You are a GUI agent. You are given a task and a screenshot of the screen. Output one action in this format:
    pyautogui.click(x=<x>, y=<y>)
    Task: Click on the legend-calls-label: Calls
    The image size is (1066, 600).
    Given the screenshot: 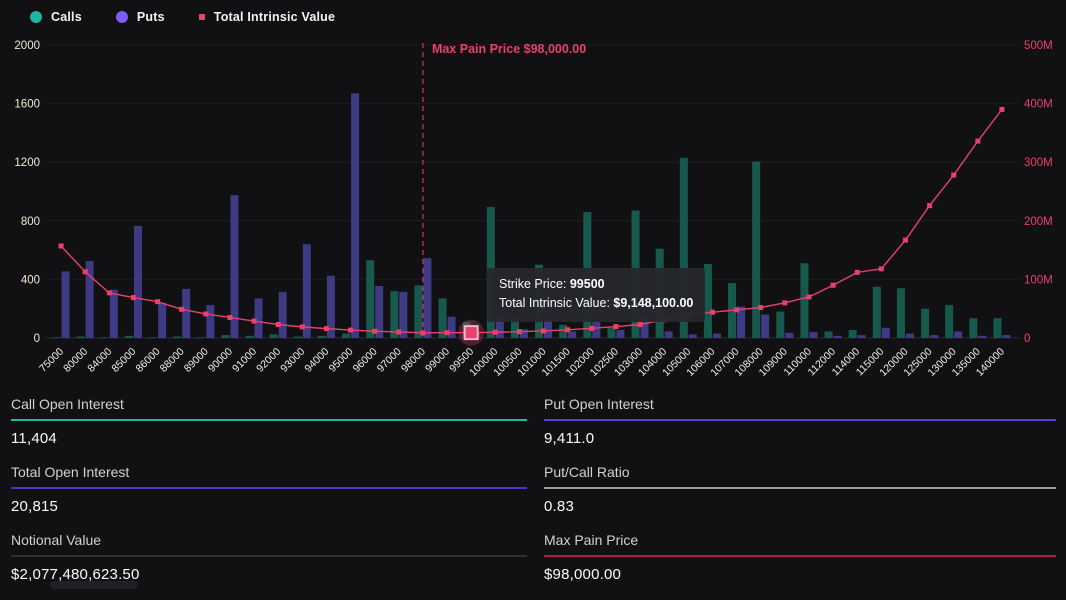 What is the action you would take?
    pyautogui.click(x=66, y=17)
    